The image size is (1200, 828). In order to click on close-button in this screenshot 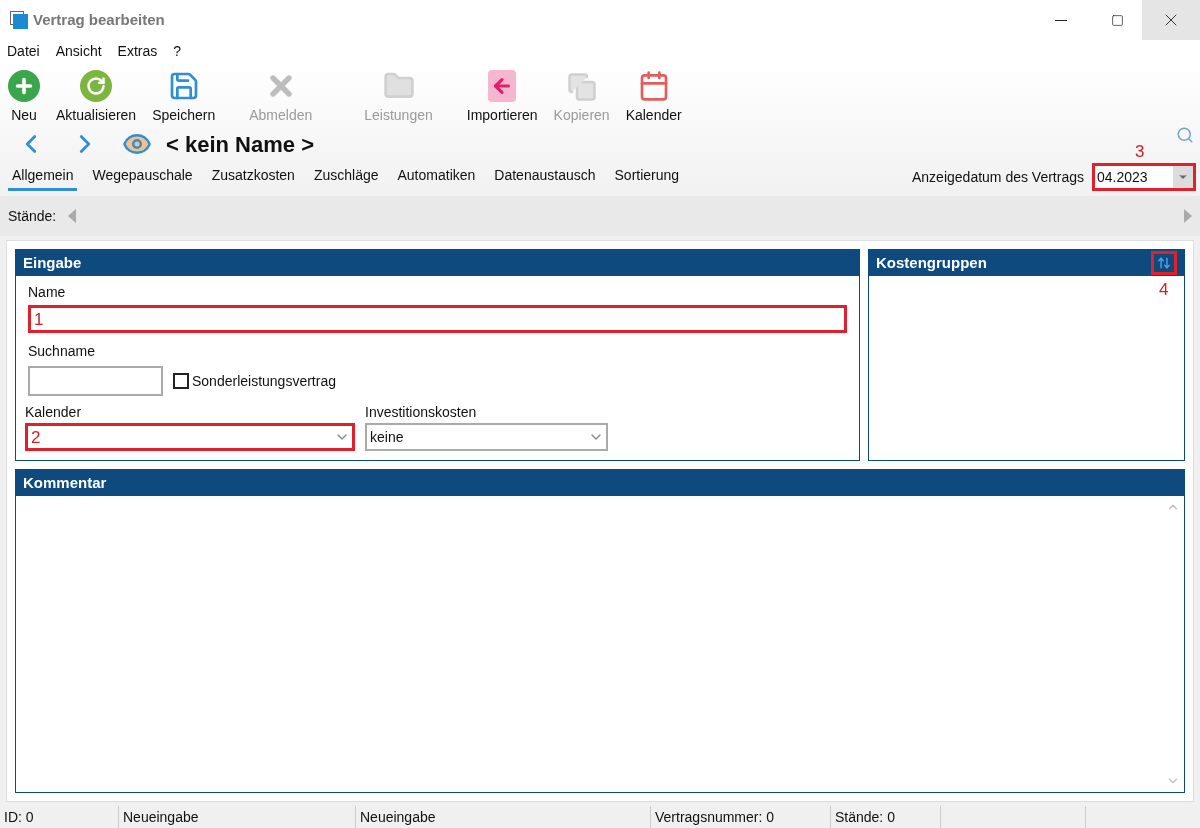, I will do `click(1171, 20)`.